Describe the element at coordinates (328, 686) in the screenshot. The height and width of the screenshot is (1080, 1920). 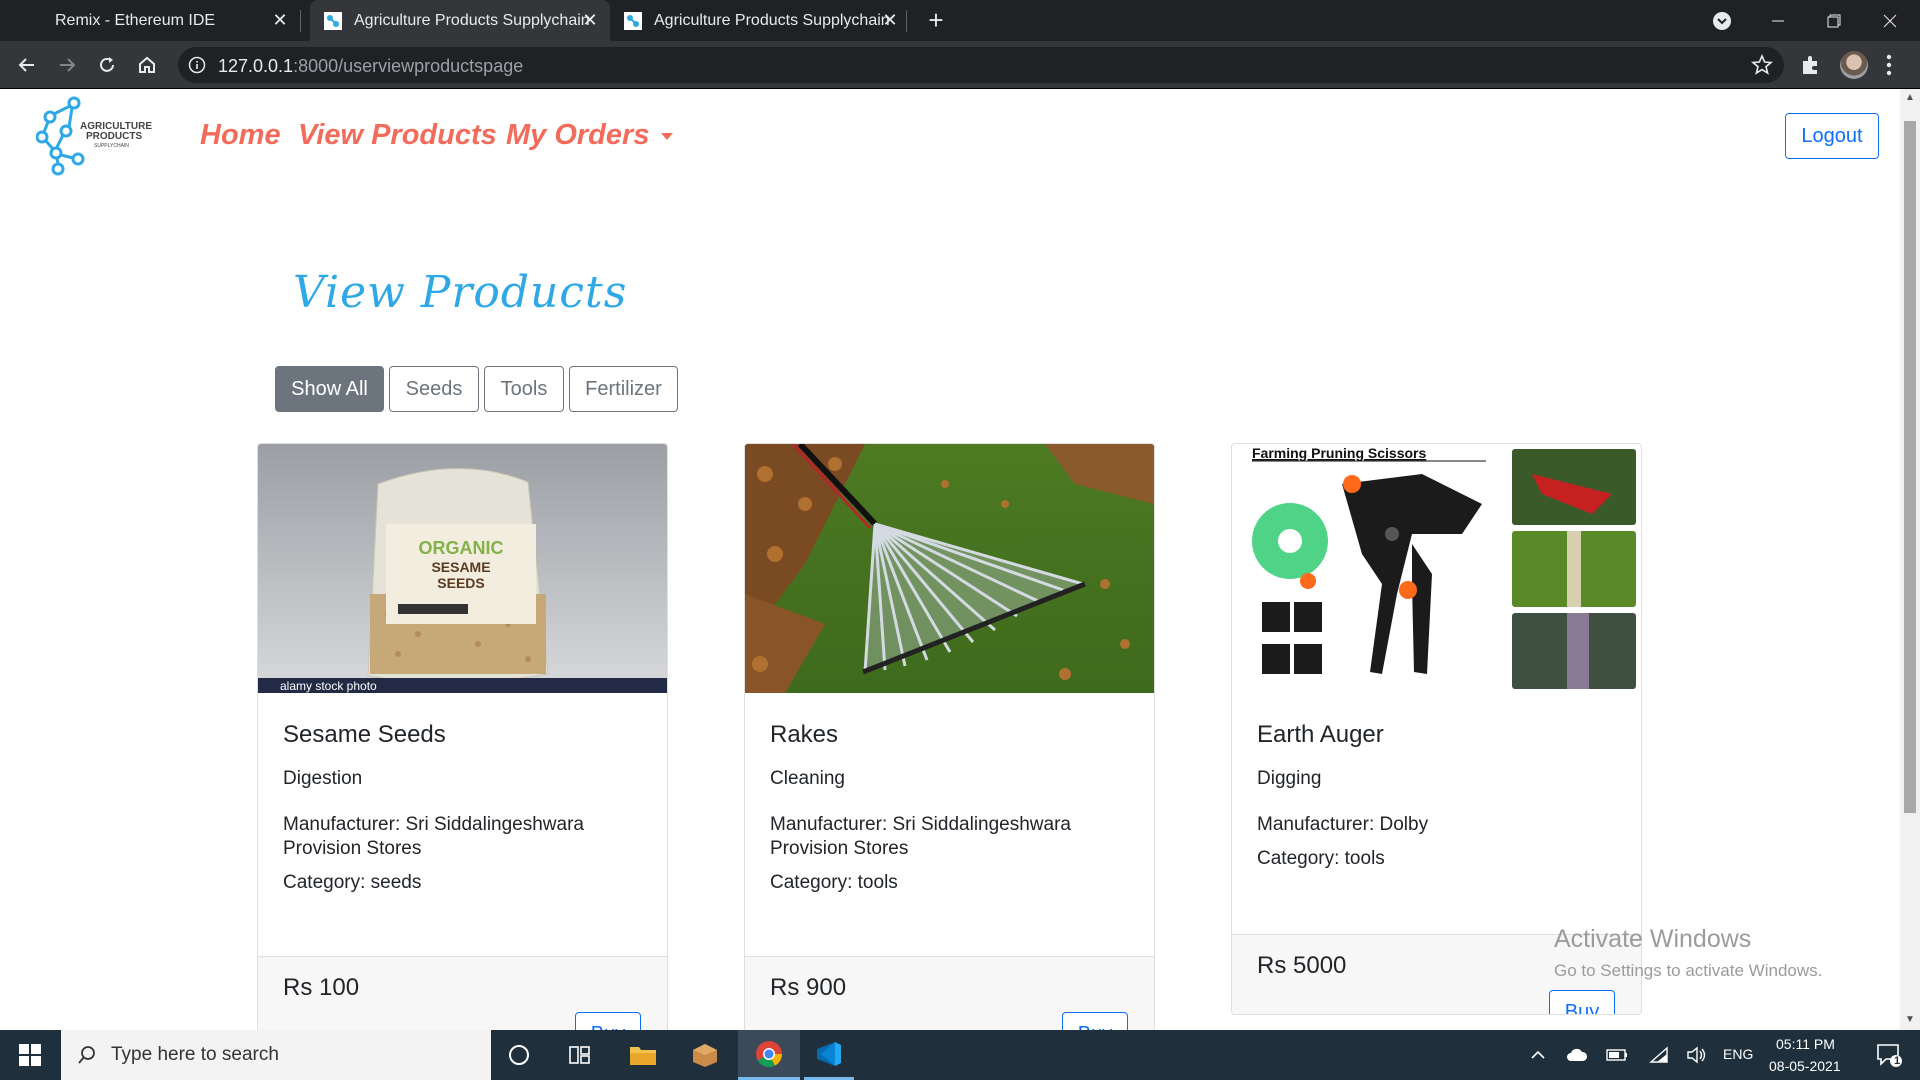
I see `svg-text: alamy stock photo` at that location.